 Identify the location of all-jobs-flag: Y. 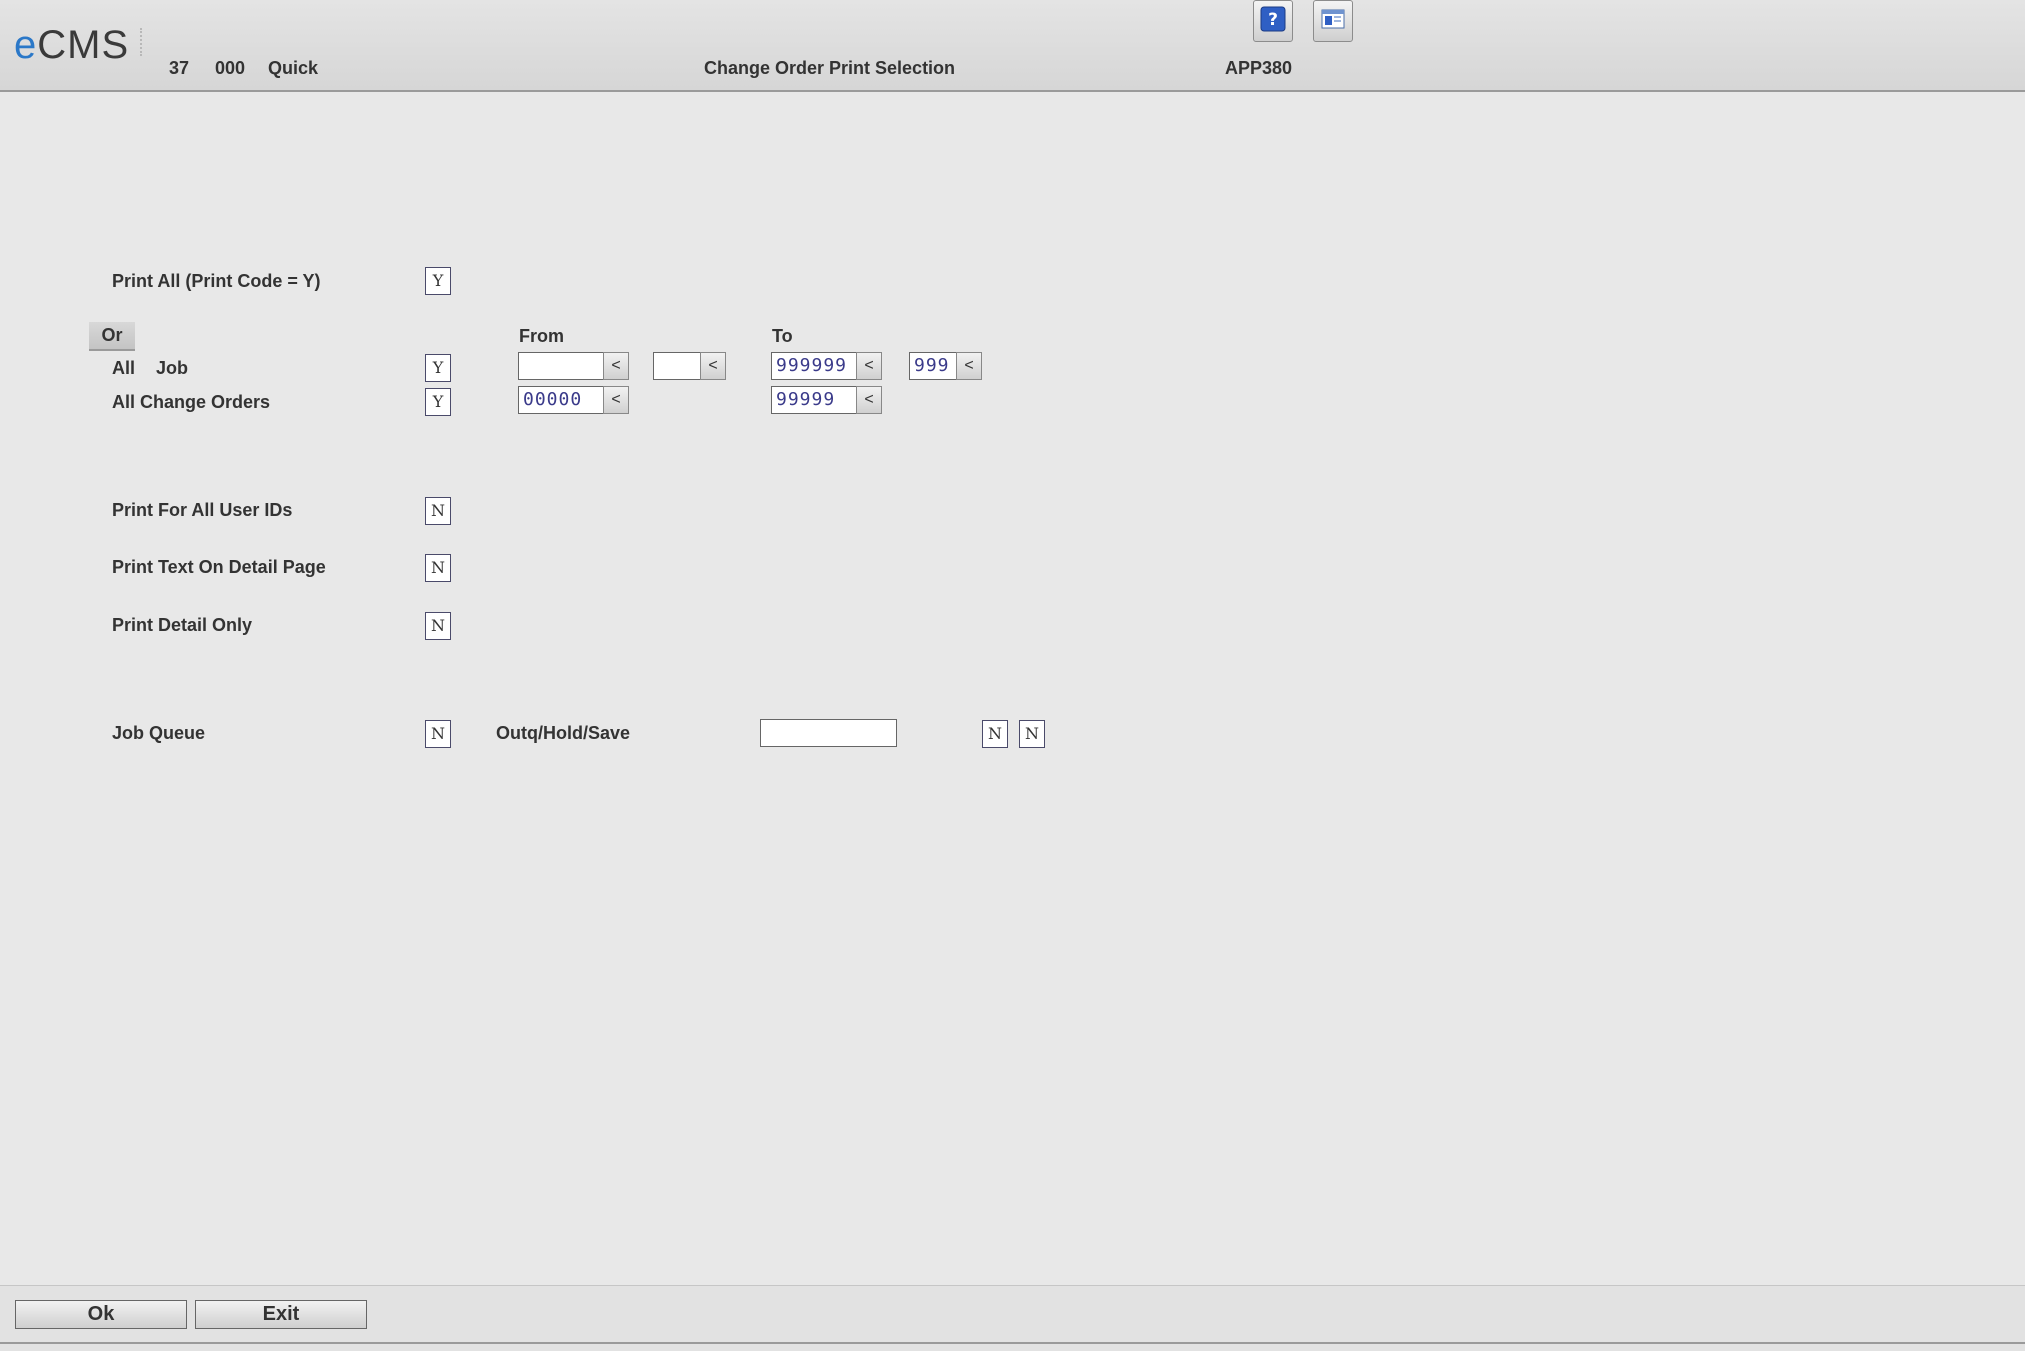
(438, 368).